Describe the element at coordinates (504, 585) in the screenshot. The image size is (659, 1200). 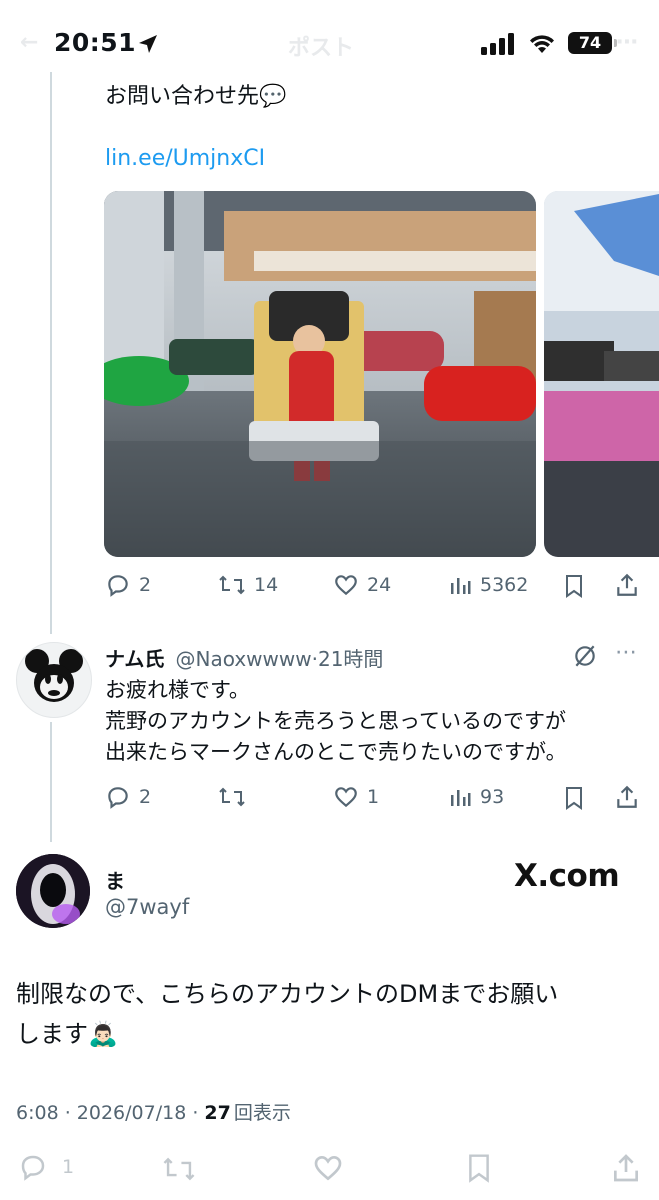
I see `views-count: 5362` at that location.